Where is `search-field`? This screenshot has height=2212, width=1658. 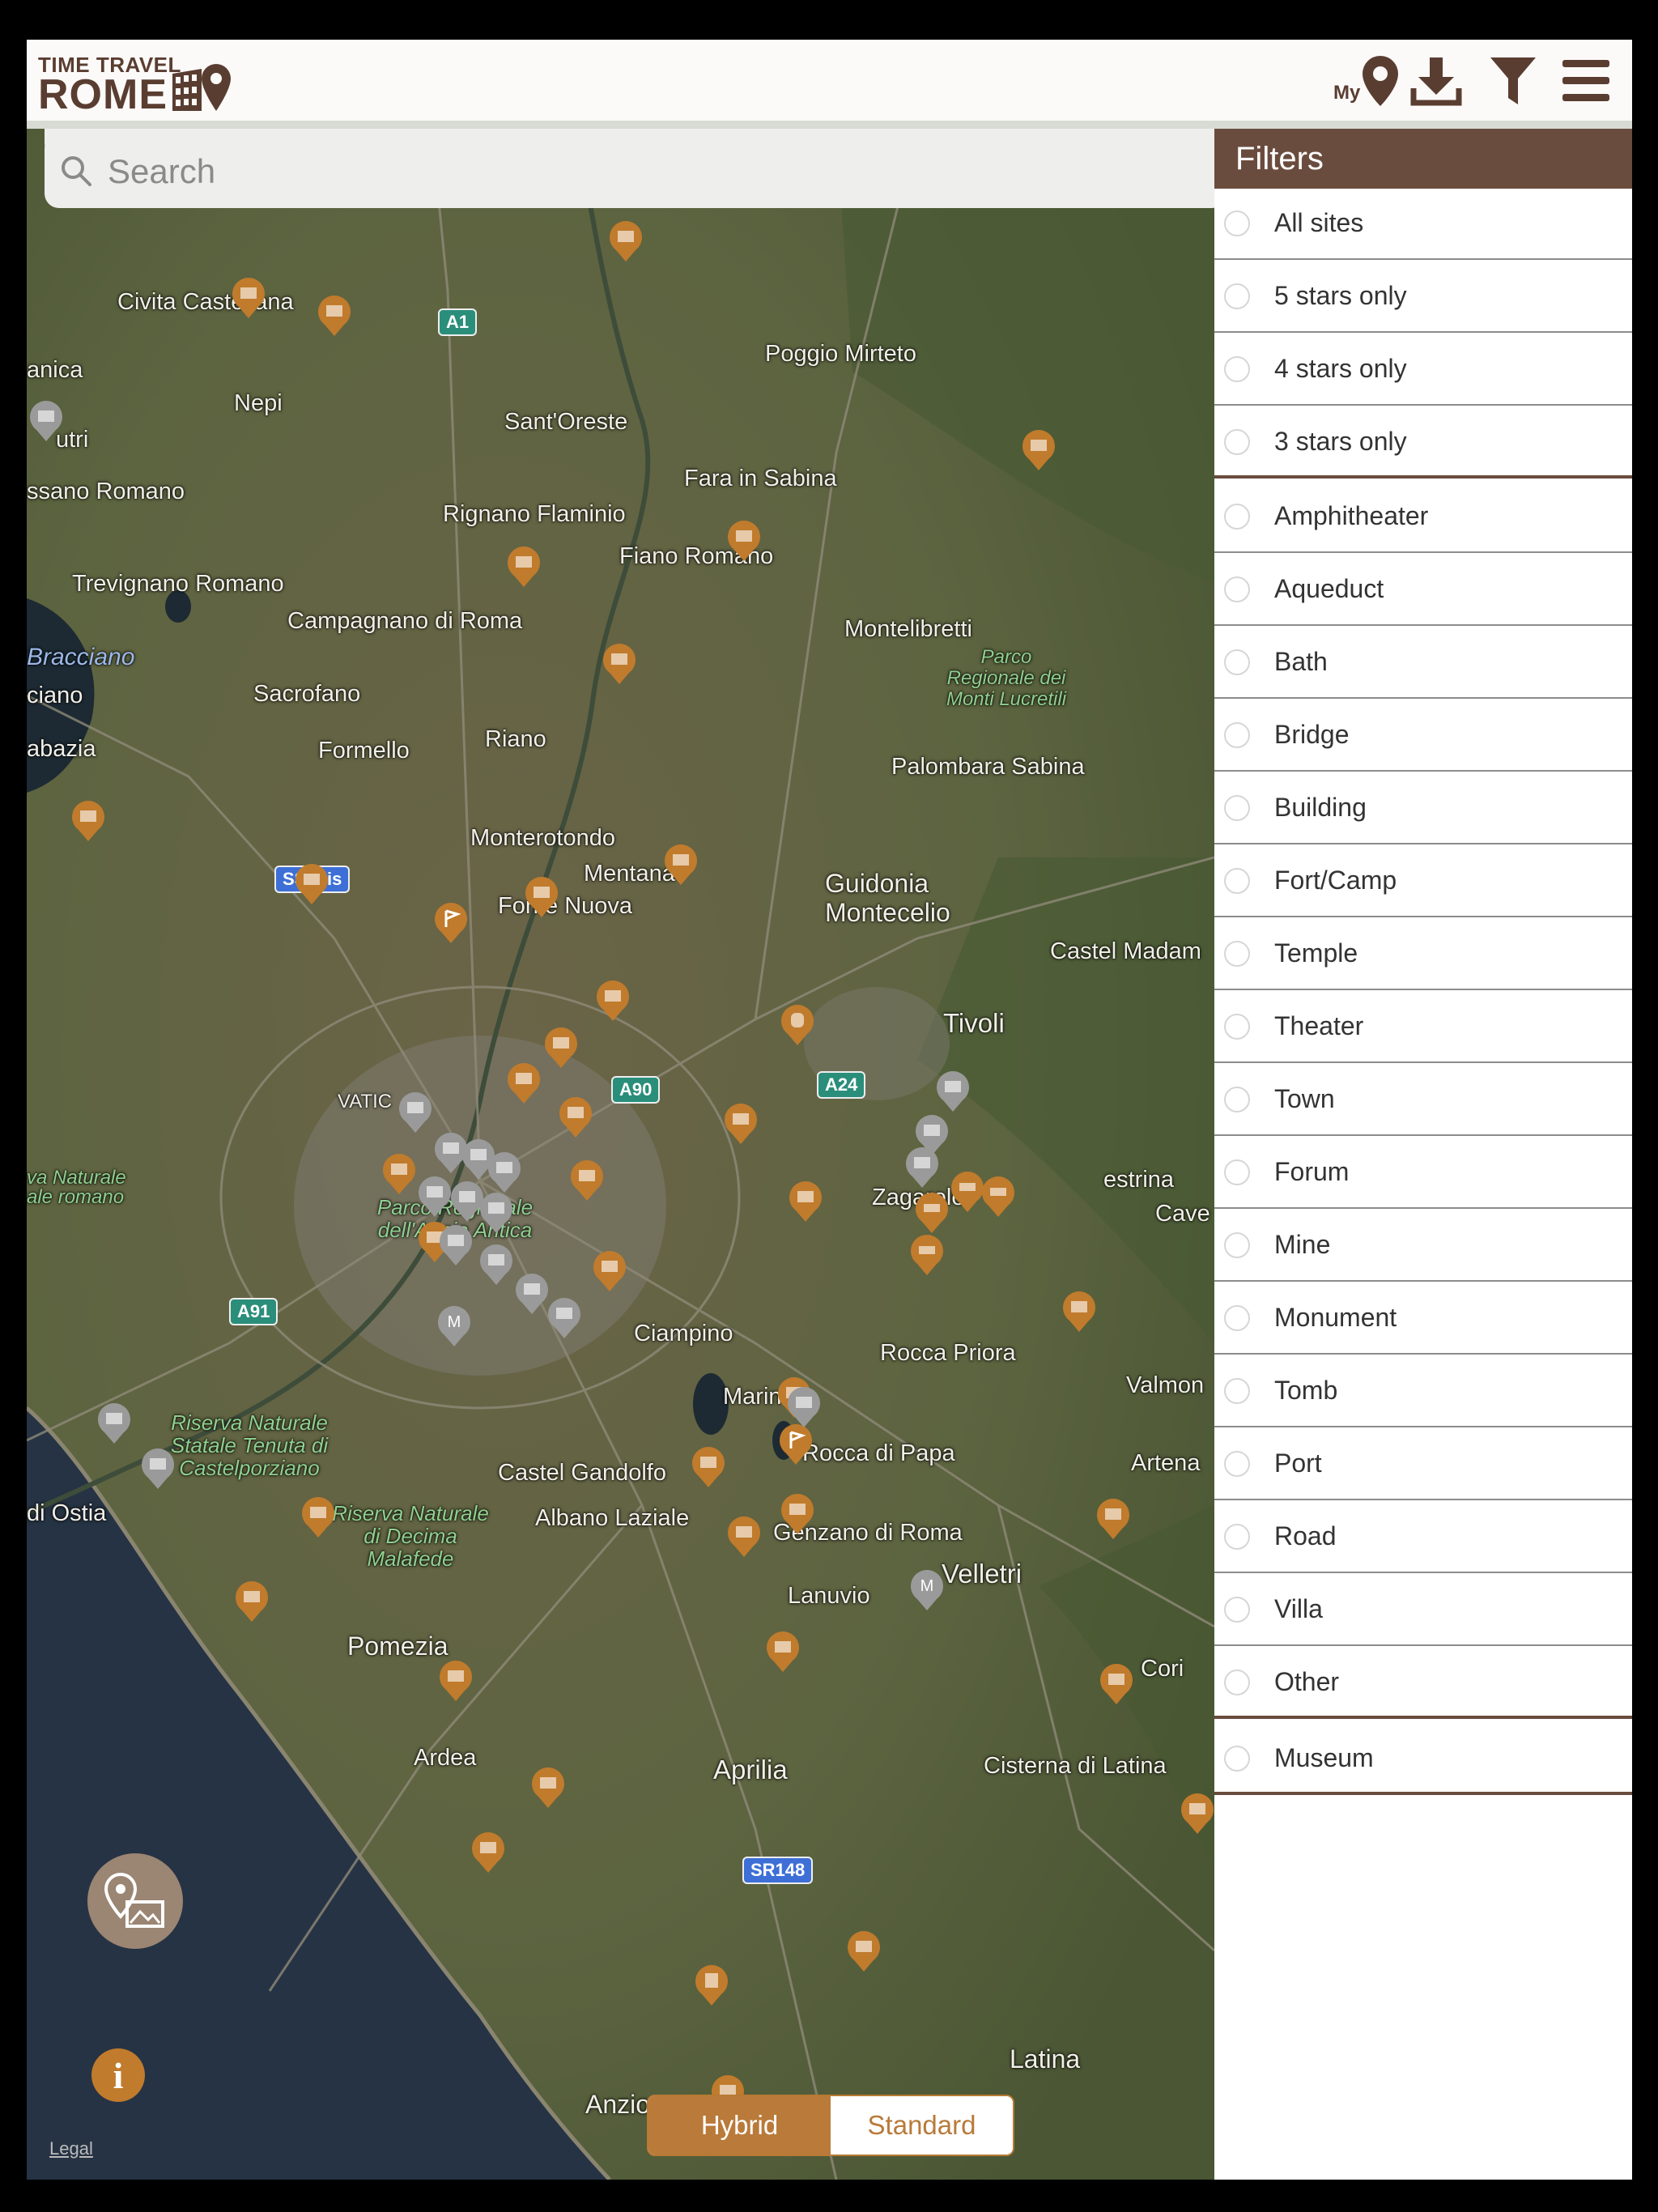 search-field is located at coordinates (635, 171).